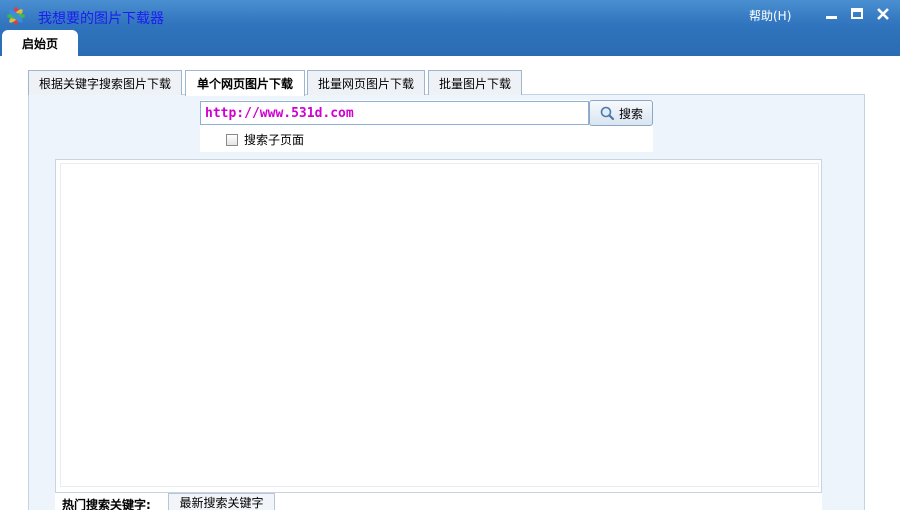  I want to click on pinwheel-logo-icon, so click(16, 16).